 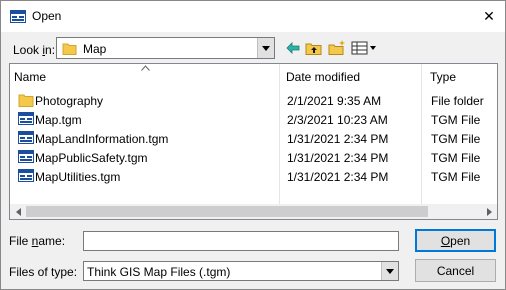 What do you see at coordinates (253, 100) in the screenshot?
I see `list-item: Photography 2/1/2021 9:35 AM File folder` at bounding box center [253, 100].